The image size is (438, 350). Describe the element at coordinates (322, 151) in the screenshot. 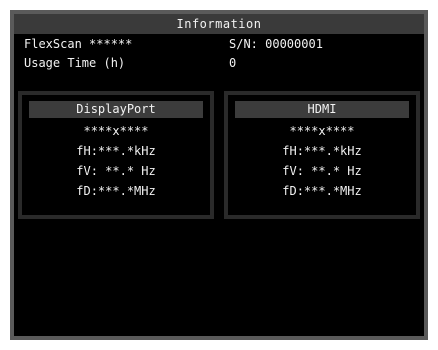

I see `hdmi-fh: fH:***.*kHz` at that location.